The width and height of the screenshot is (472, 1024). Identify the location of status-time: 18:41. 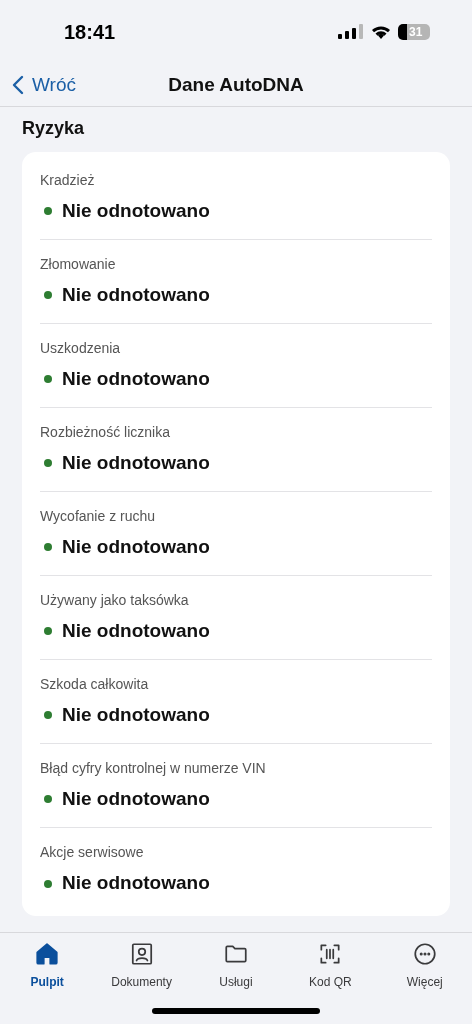
(90, 32).